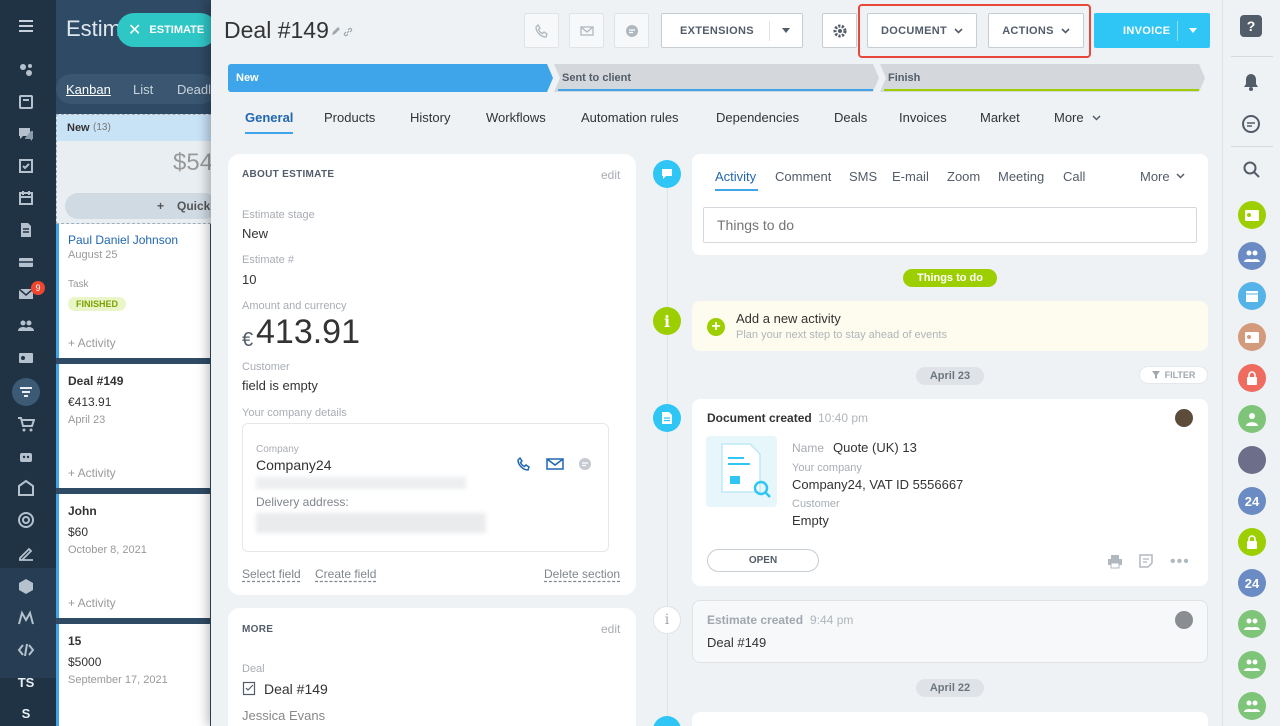  I want to click on envelope-icon, so click(555, 464).